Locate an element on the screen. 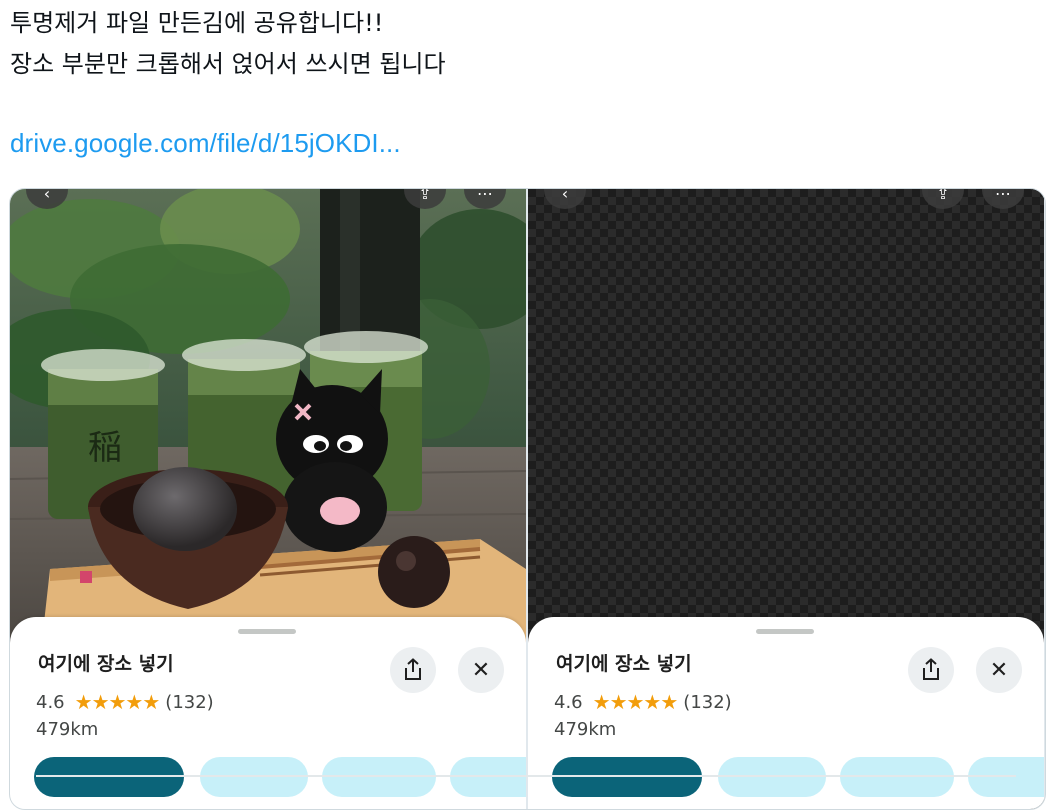 The image size is (1060, 810). more-button: ⋯ is located at coordinates (1003, 199).